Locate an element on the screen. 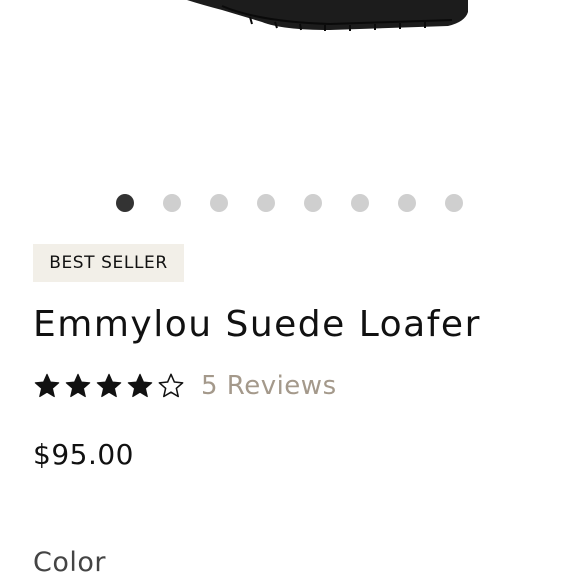 This screenshot has height=580, width=580. color-label: Color is located at coordinates (69, 562).